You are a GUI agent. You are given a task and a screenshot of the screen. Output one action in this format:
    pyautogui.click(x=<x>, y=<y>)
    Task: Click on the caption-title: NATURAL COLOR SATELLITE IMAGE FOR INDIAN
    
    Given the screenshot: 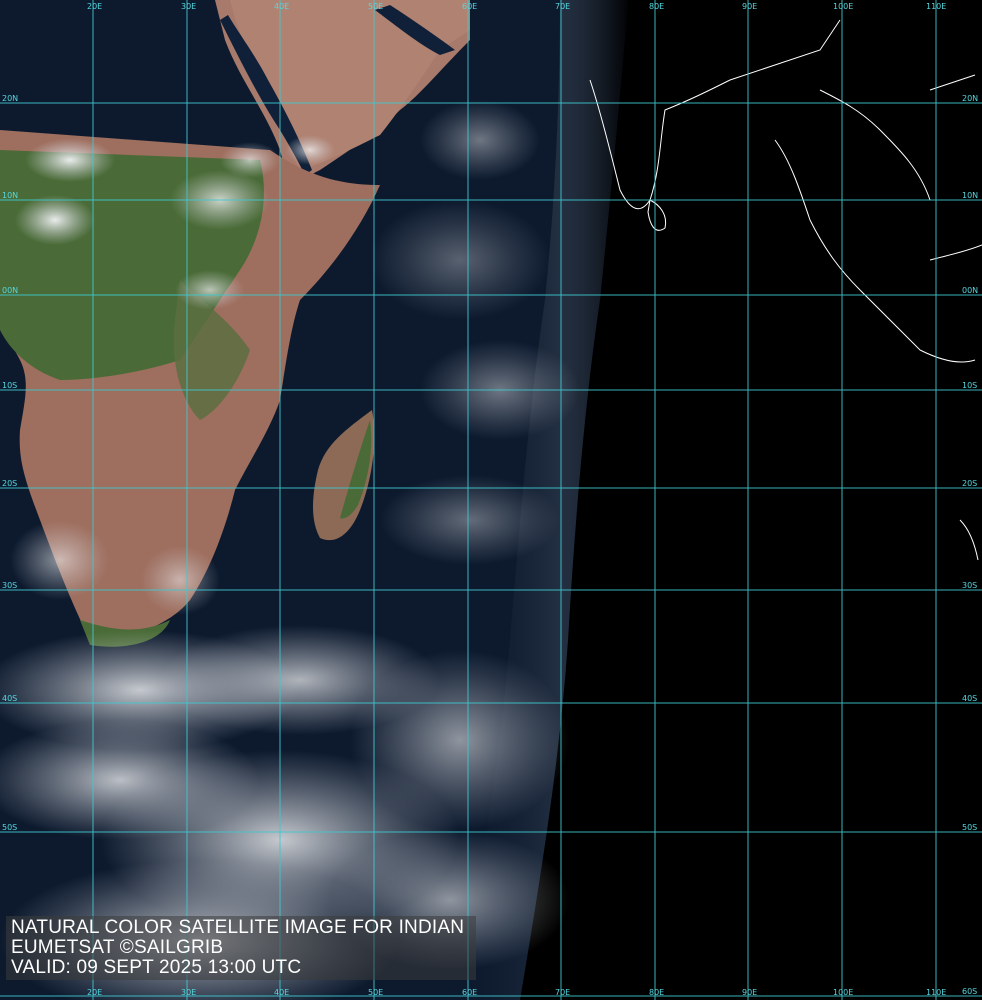 What is the action you would take?
    pyautogui.click(x=238, y=927)
    